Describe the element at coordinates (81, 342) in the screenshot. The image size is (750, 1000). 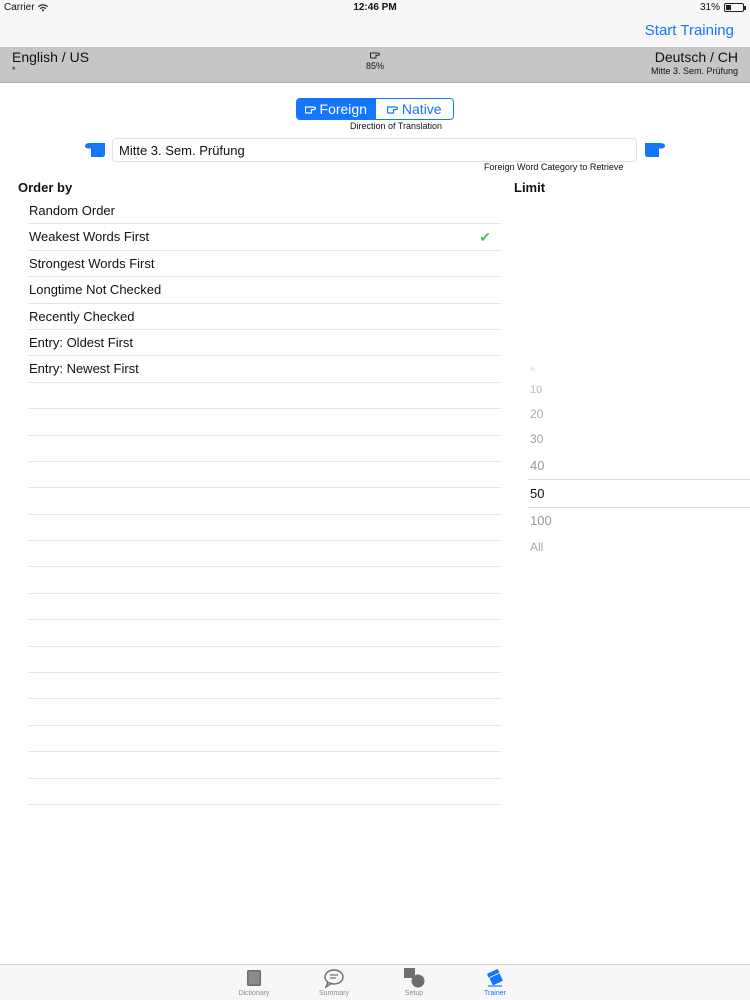
I see `order-option-label: Entry: Oldest First` at that location.